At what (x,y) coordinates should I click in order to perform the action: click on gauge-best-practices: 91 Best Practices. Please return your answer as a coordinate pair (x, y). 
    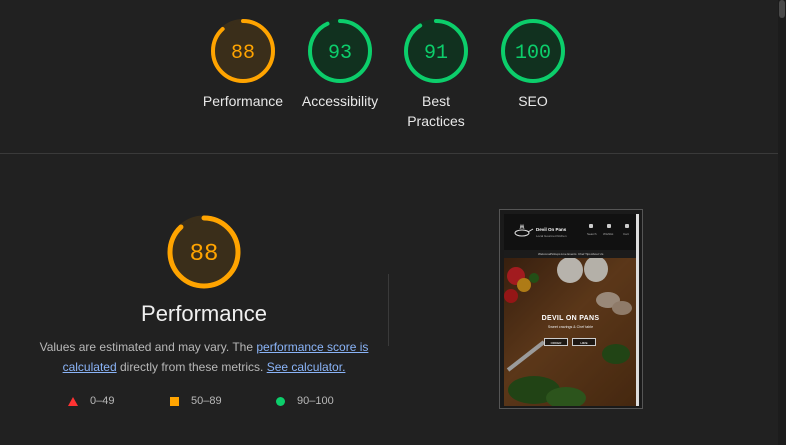
    Looking at the image, I should click on (436, 74).